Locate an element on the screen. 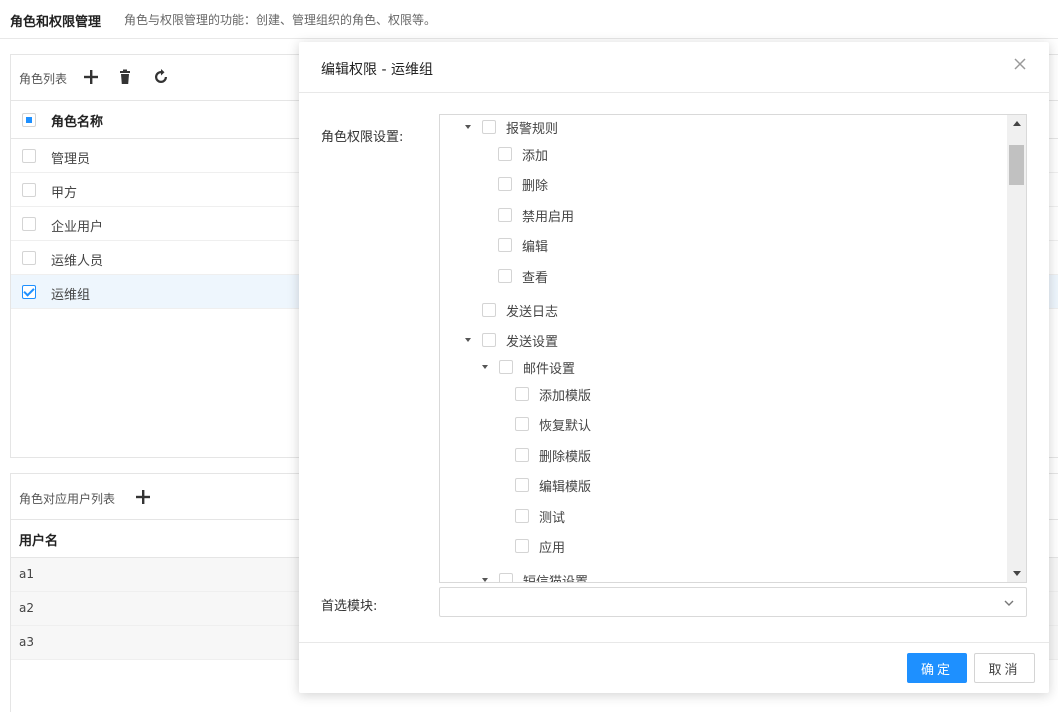  add-user-button is located at coordinates (143, 497).